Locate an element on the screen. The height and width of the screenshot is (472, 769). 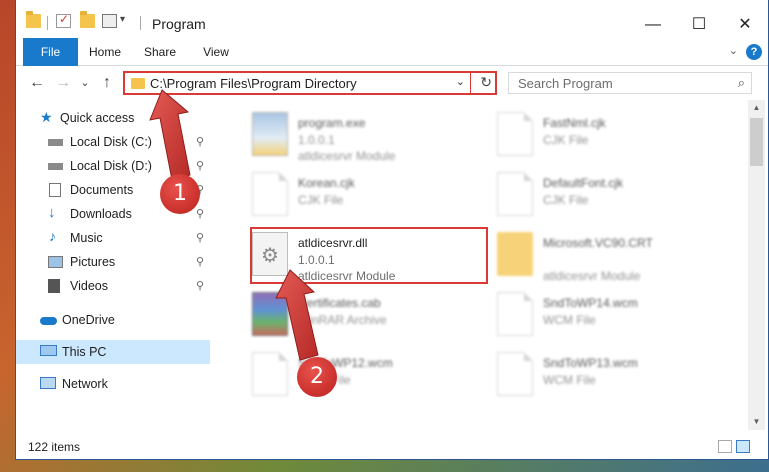
search-input: Search Program ⌕ is located at coordinates (630, 83).